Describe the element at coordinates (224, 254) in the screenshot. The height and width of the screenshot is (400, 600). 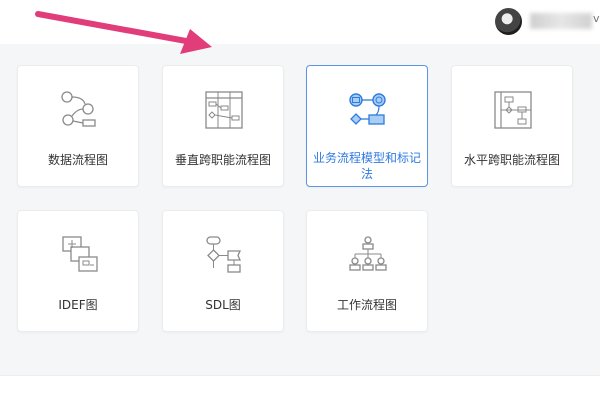
I see `sdl-icon` at that location.